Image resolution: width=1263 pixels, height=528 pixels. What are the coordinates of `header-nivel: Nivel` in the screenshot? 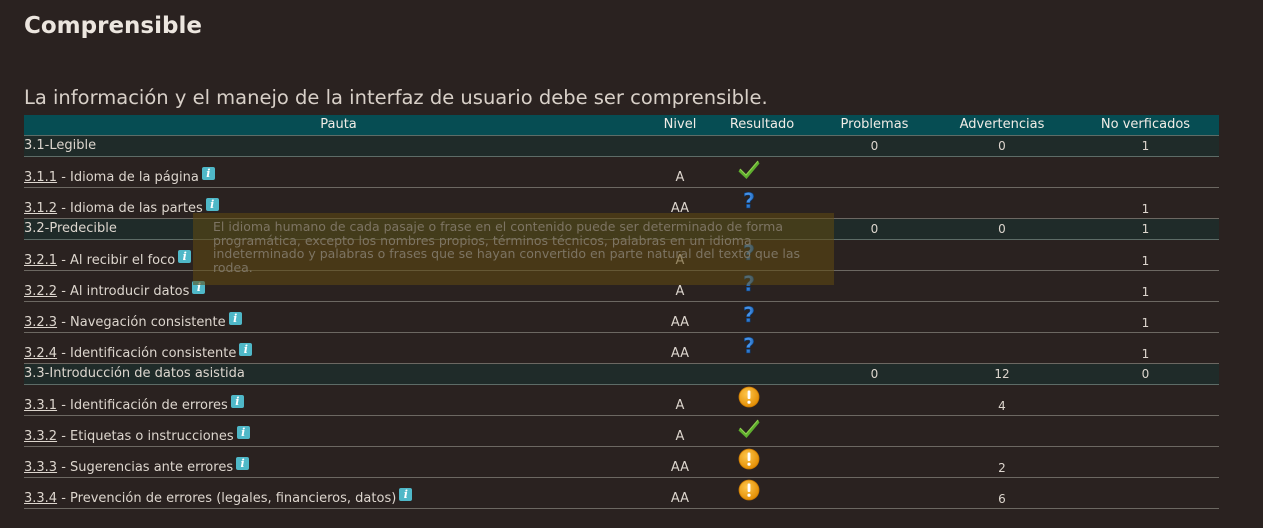 It's located at (680, 125).